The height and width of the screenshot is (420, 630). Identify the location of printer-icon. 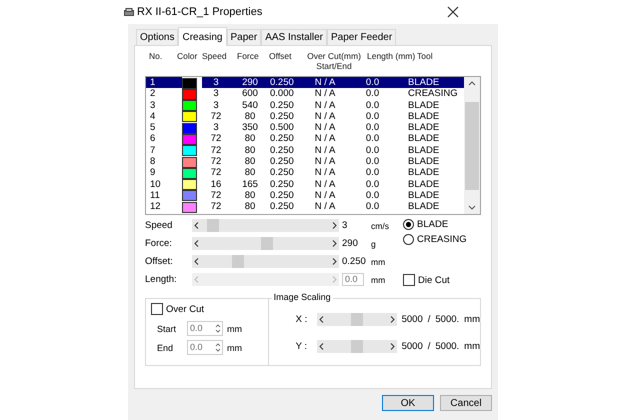
(129, 12).